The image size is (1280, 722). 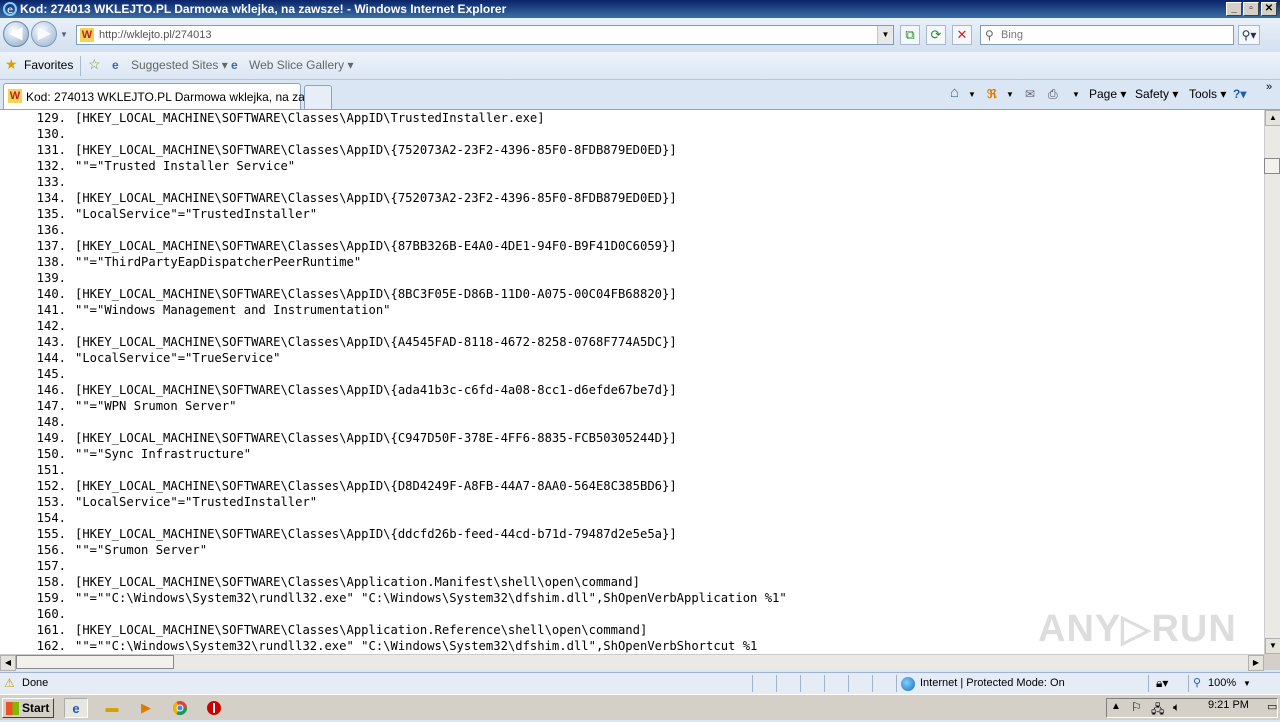 I want to click on line-text: ""="Srumon Server", so click(x=141, y=550).